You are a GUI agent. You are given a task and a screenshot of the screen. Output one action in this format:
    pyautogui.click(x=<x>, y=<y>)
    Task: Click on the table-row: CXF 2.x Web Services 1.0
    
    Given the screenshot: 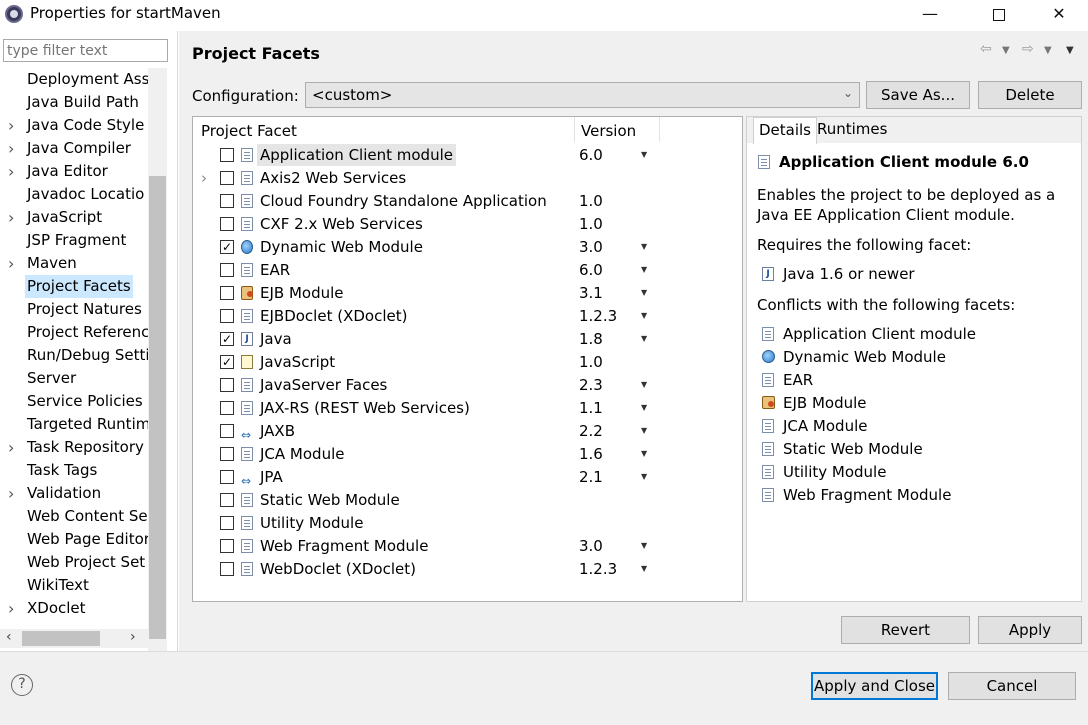 What is the action you would take?
    pyautogui.click(x=467, y=224)
    